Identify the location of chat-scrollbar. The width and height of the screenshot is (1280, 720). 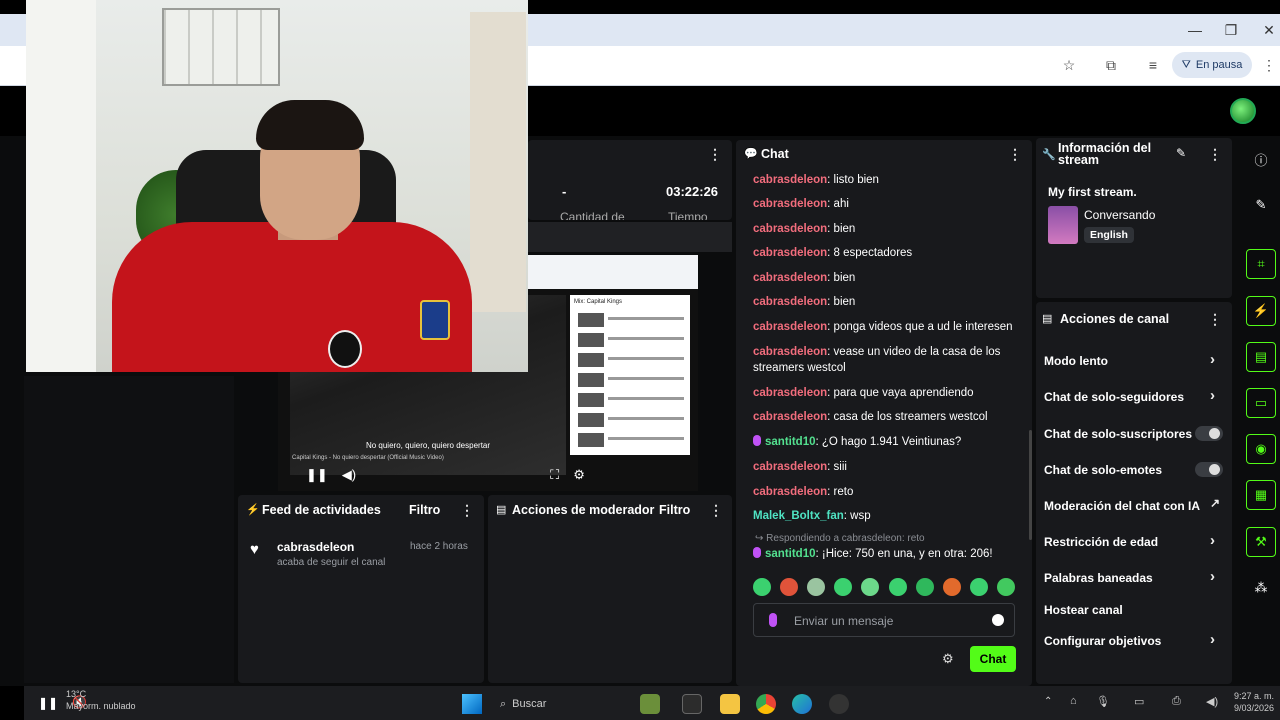
(1030, 485).